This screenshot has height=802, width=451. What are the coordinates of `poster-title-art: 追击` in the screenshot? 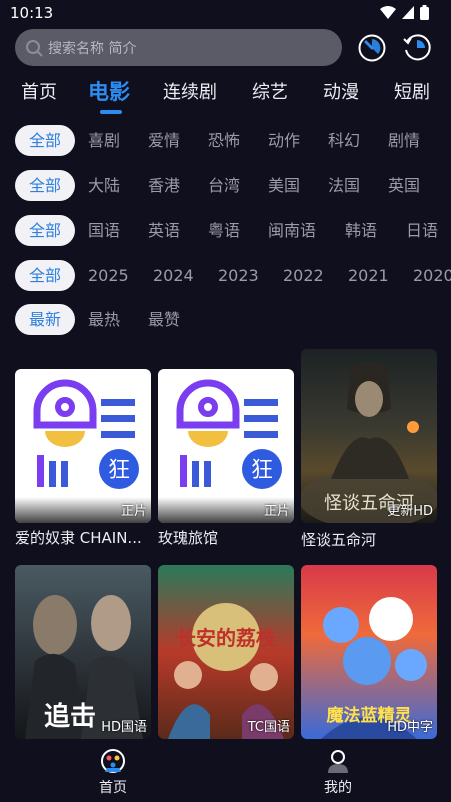 It's located at (70, 716).